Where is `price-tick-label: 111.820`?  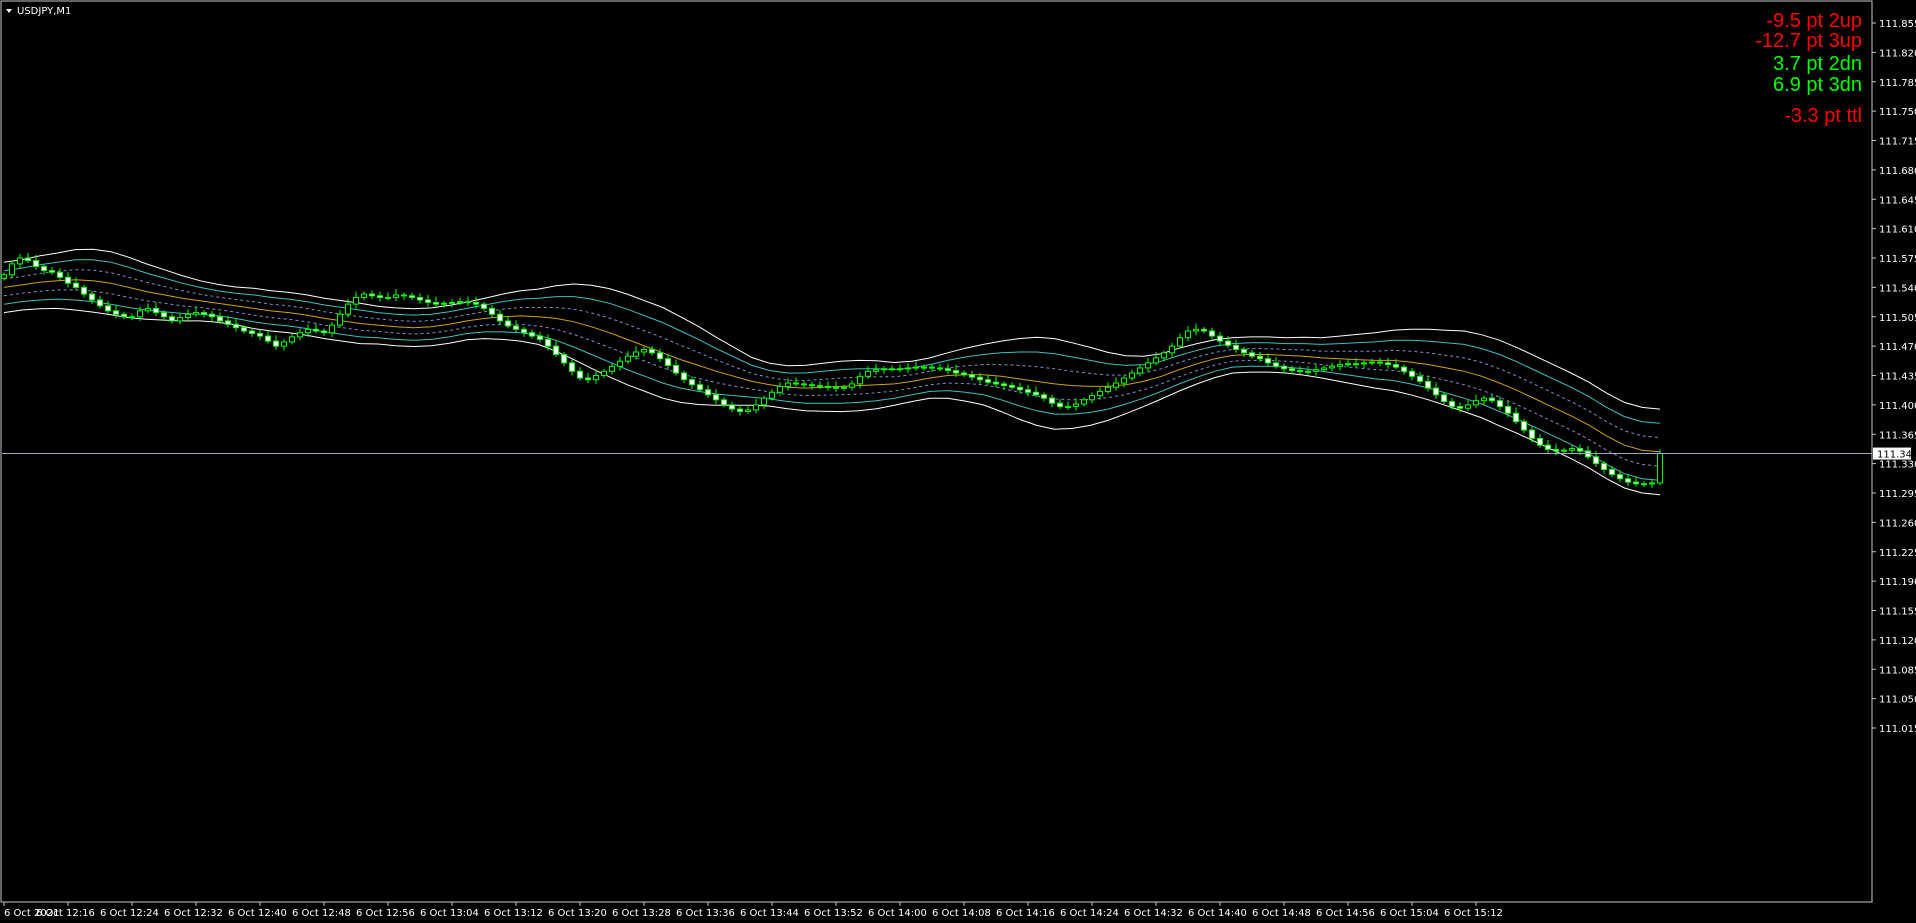
price-tick-label: 111.820 is located at coordinates (1897, 53).